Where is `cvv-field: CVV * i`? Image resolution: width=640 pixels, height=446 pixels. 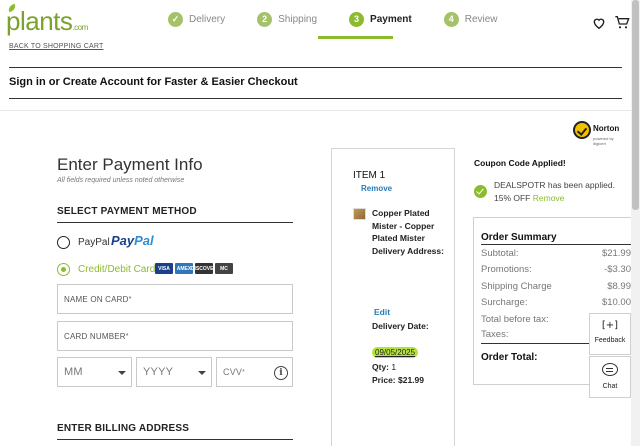
cvv-field: CVV * i is located at coordinates (254, 372).